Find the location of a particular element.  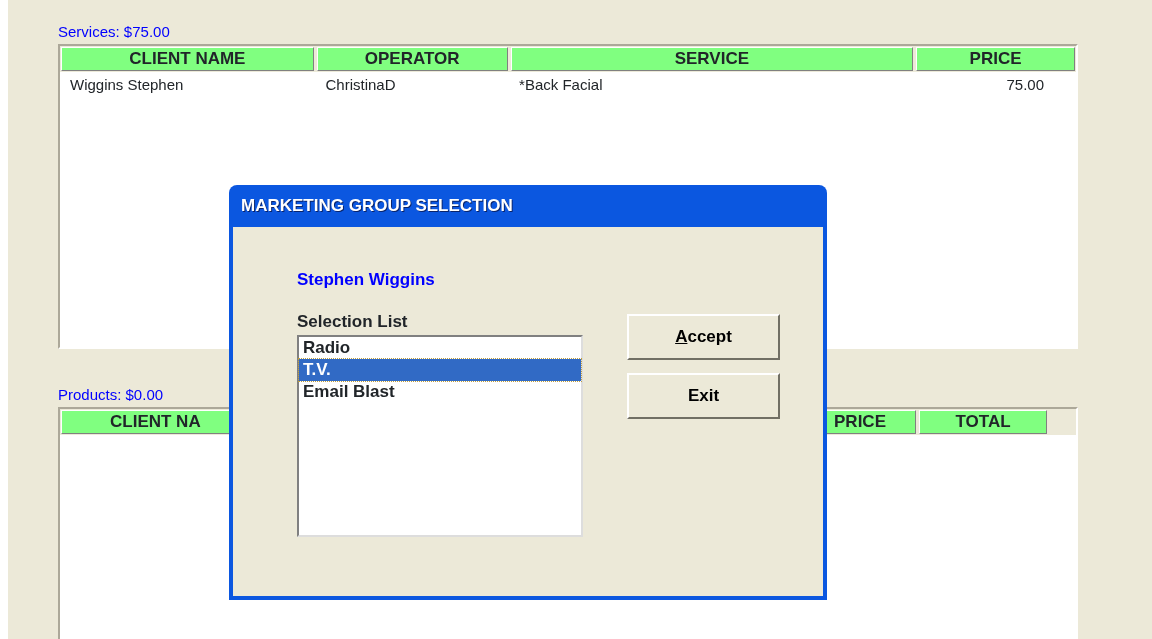

dialog-button: Accept is located at coordinates (703, 337).